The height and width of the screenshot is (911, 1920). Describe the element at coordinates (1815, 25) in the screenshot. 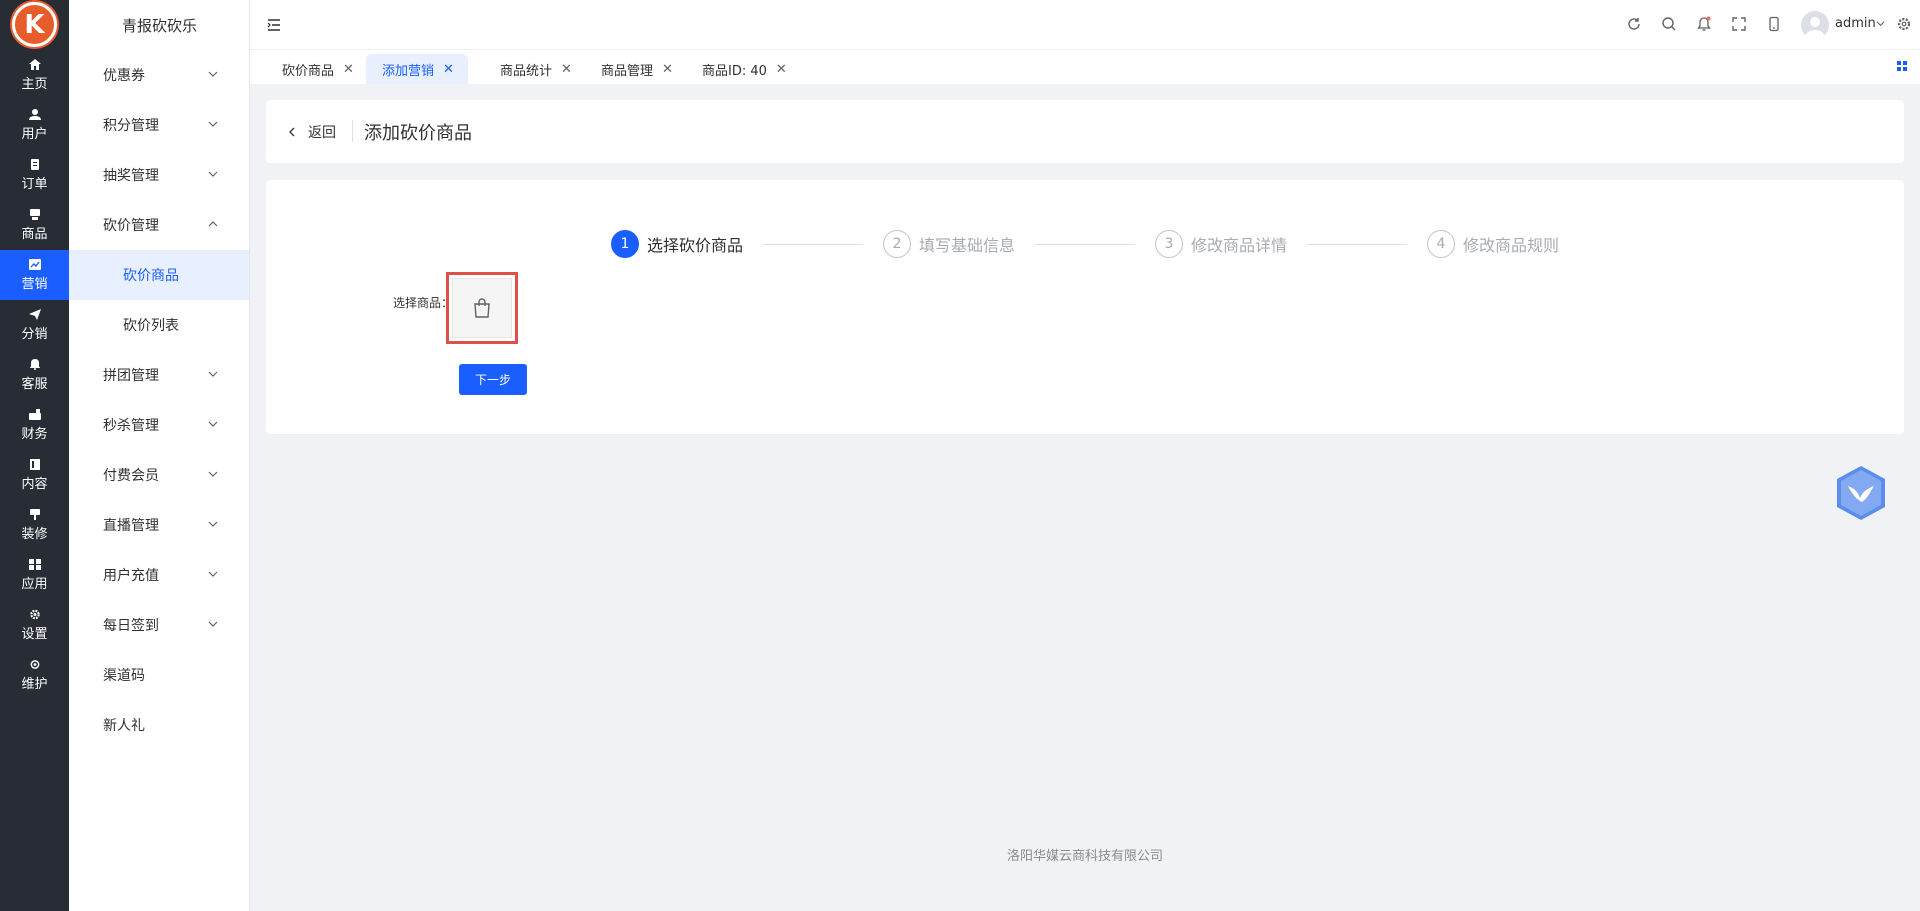

I see `avatar` at that location.